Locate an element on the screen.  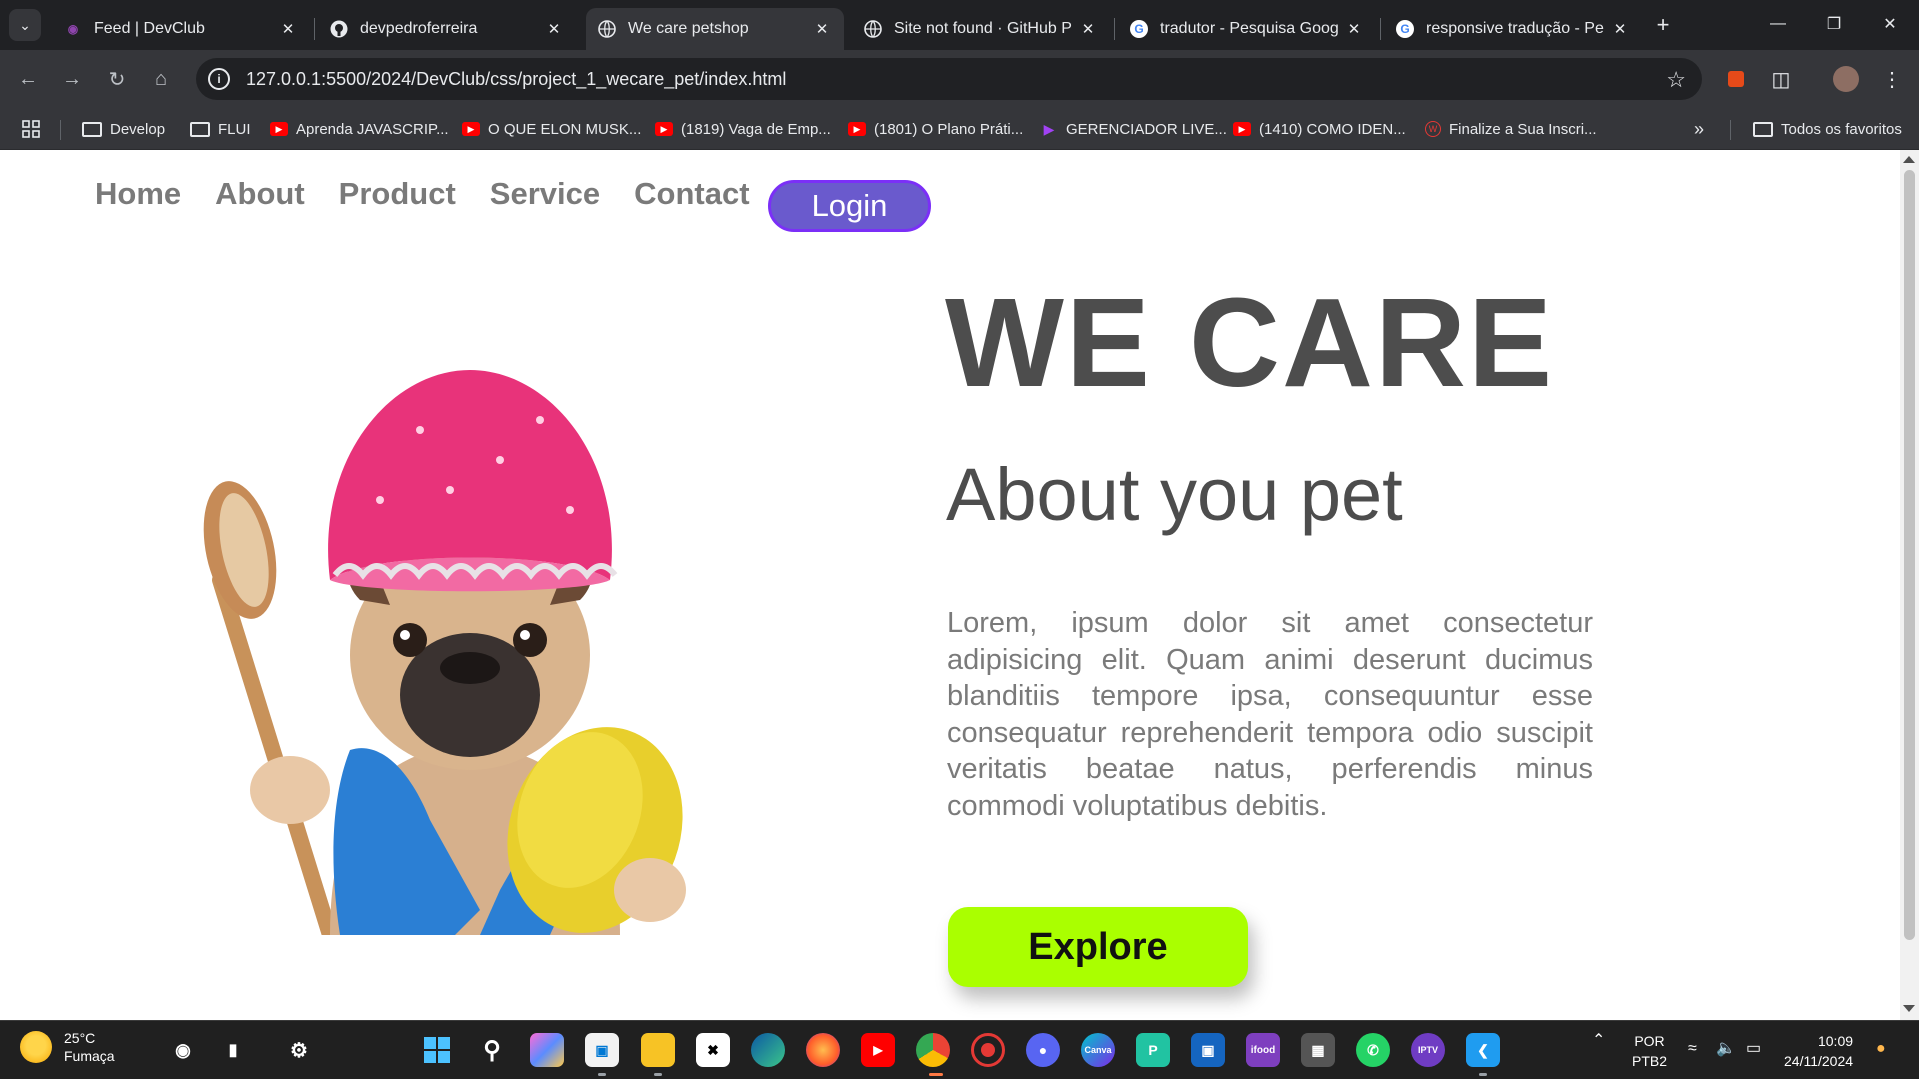
settings-gear-icon: ⚙ is located at coordinates (299, 1050).